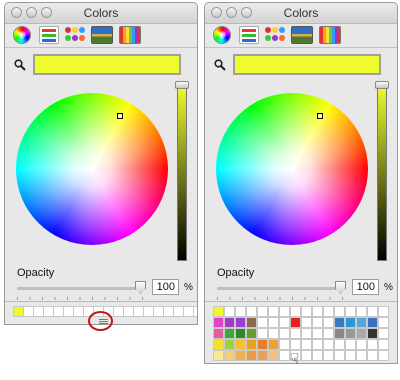  What do you see at coordinates (382, 173) in the screenshot?
I see `brightness-slider` at bounding box center [382, 173].